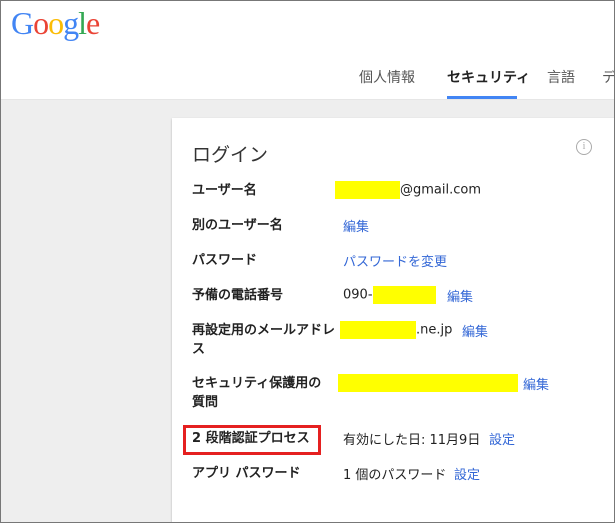 The image size is (615, 523). Describe the element at coordinates (252, 440) in the screenshot. I see `red-highlight-box` at that location.